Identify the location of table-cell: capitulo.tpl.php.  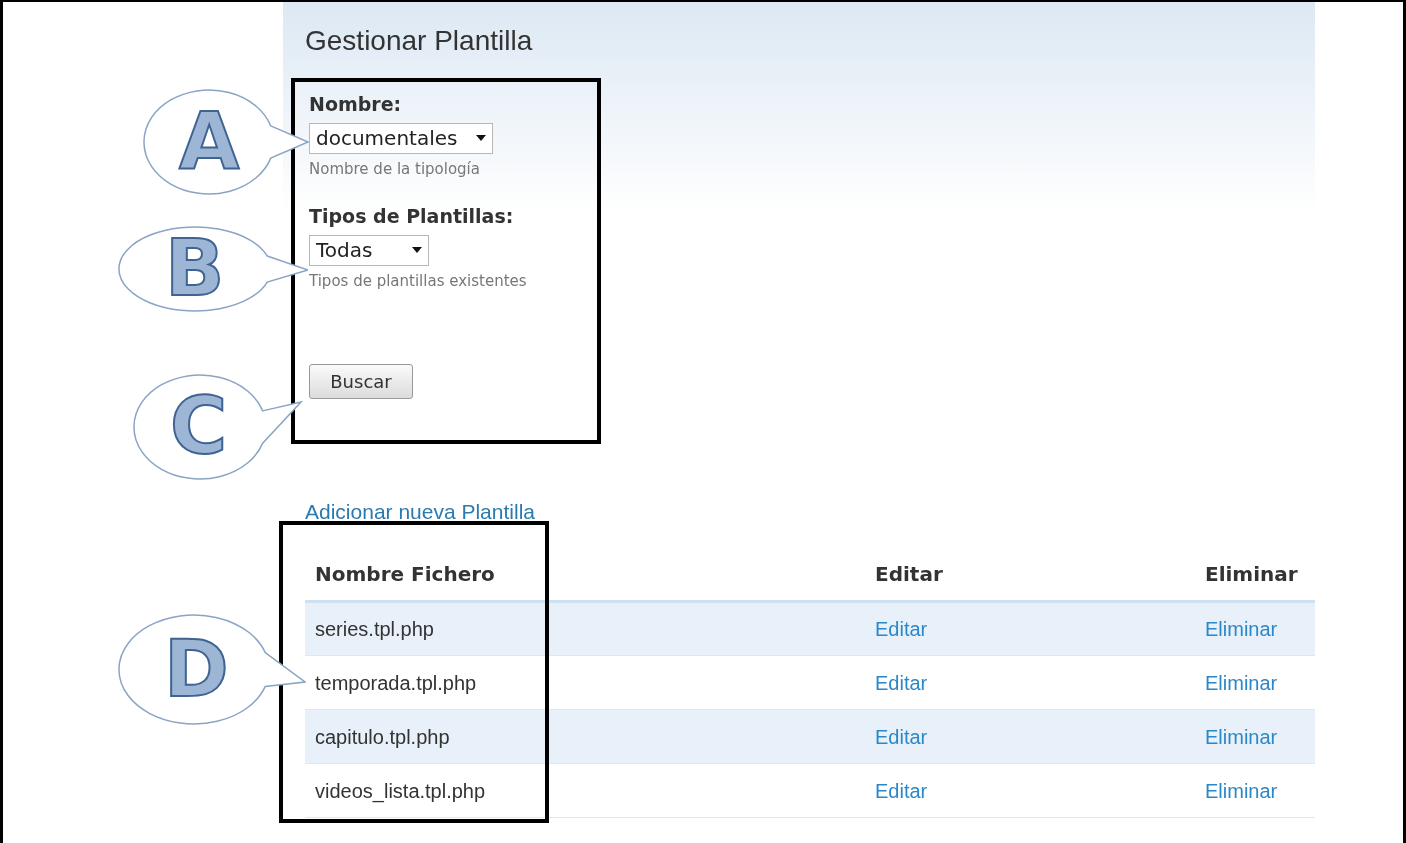
(590, 736).